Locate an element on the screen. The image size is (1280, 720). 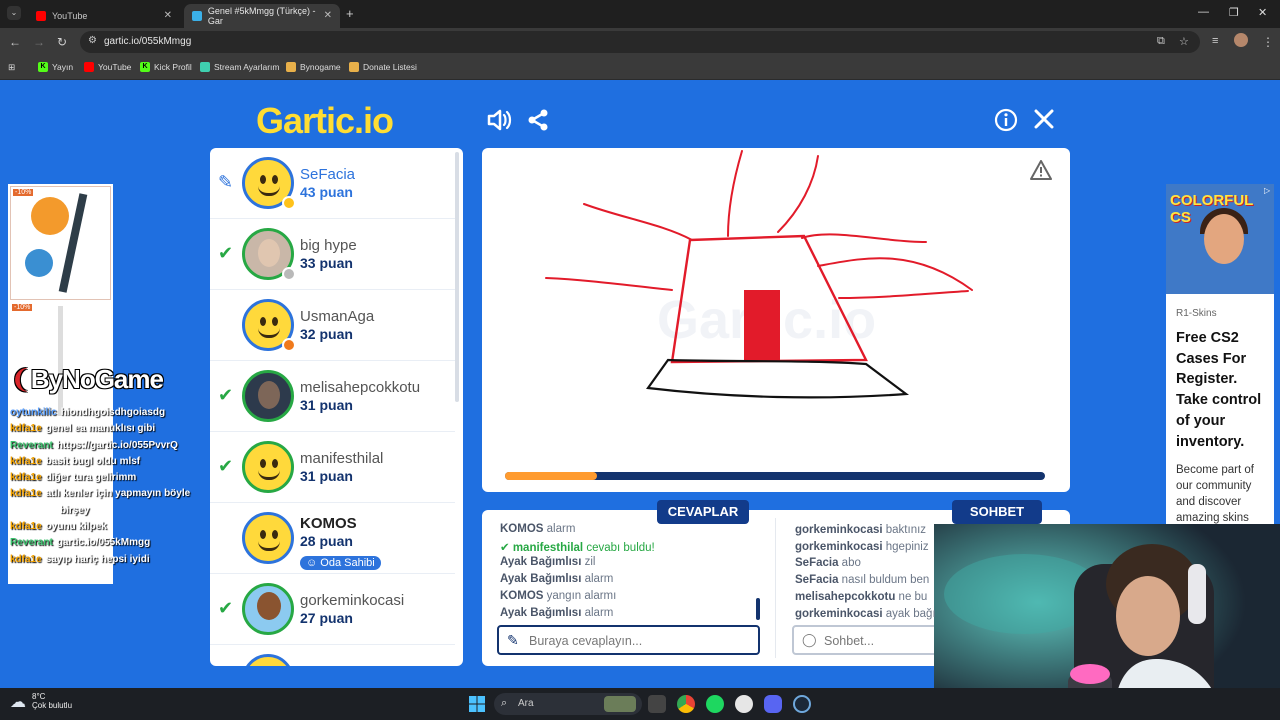
player-row: ✔ melisahepcokkotu 31 puan is located at coordinates (332, 396).